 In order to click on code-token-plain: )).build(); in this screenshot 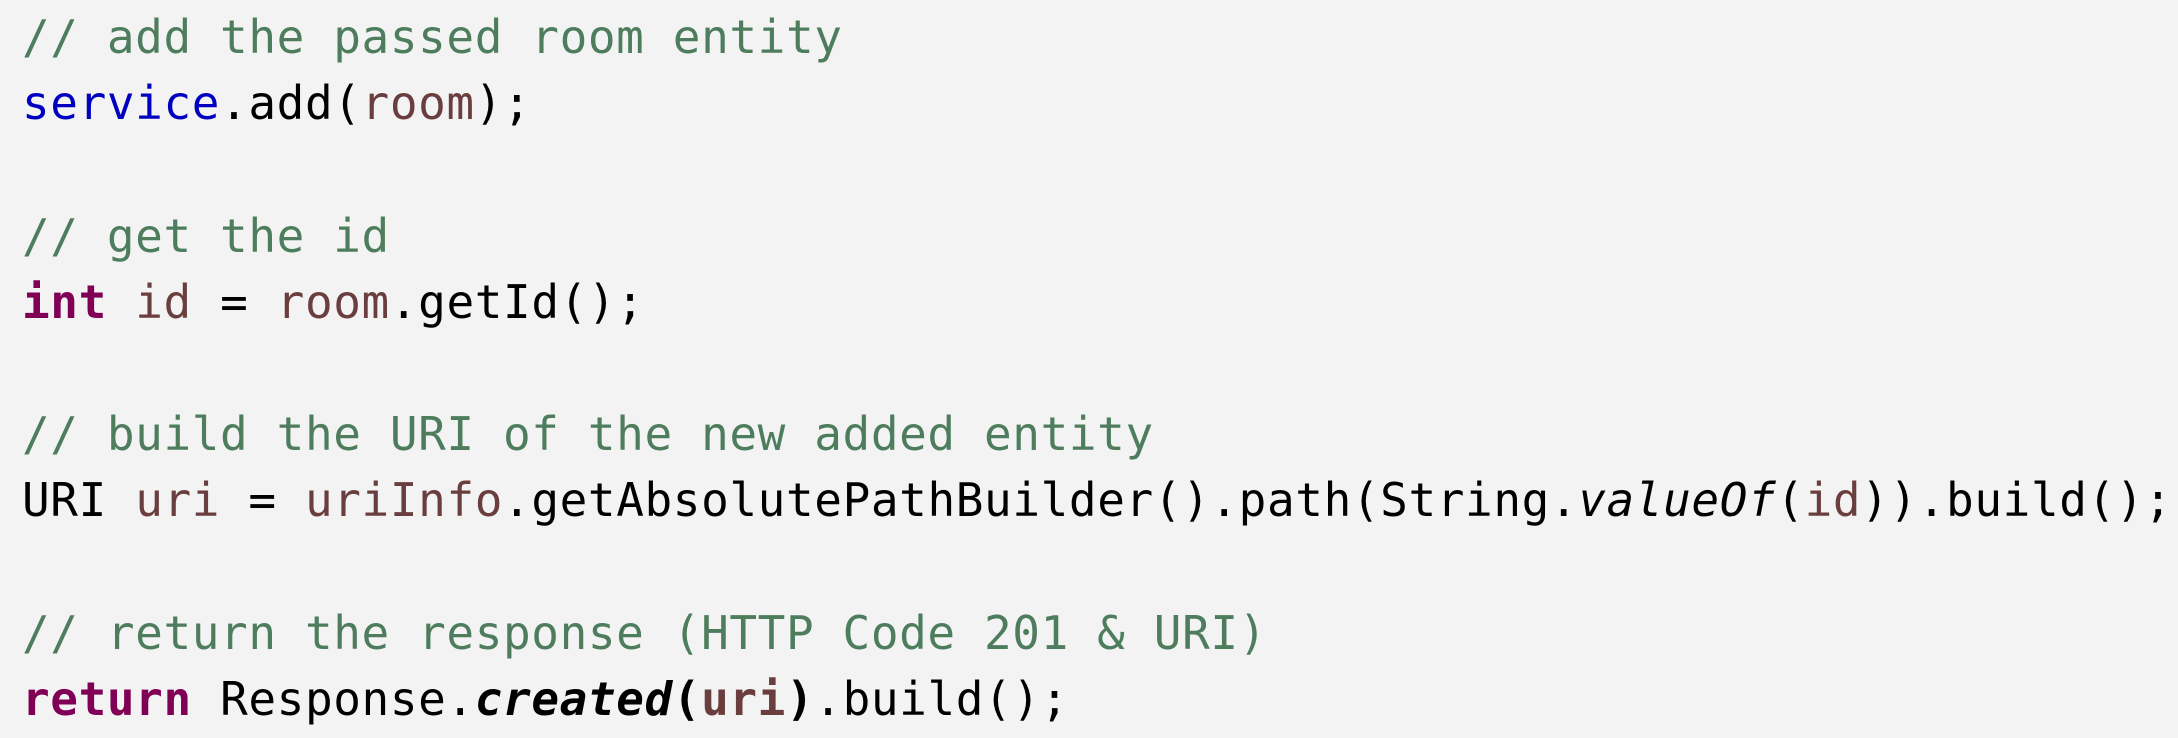, I will do `click(2017, 500)`.